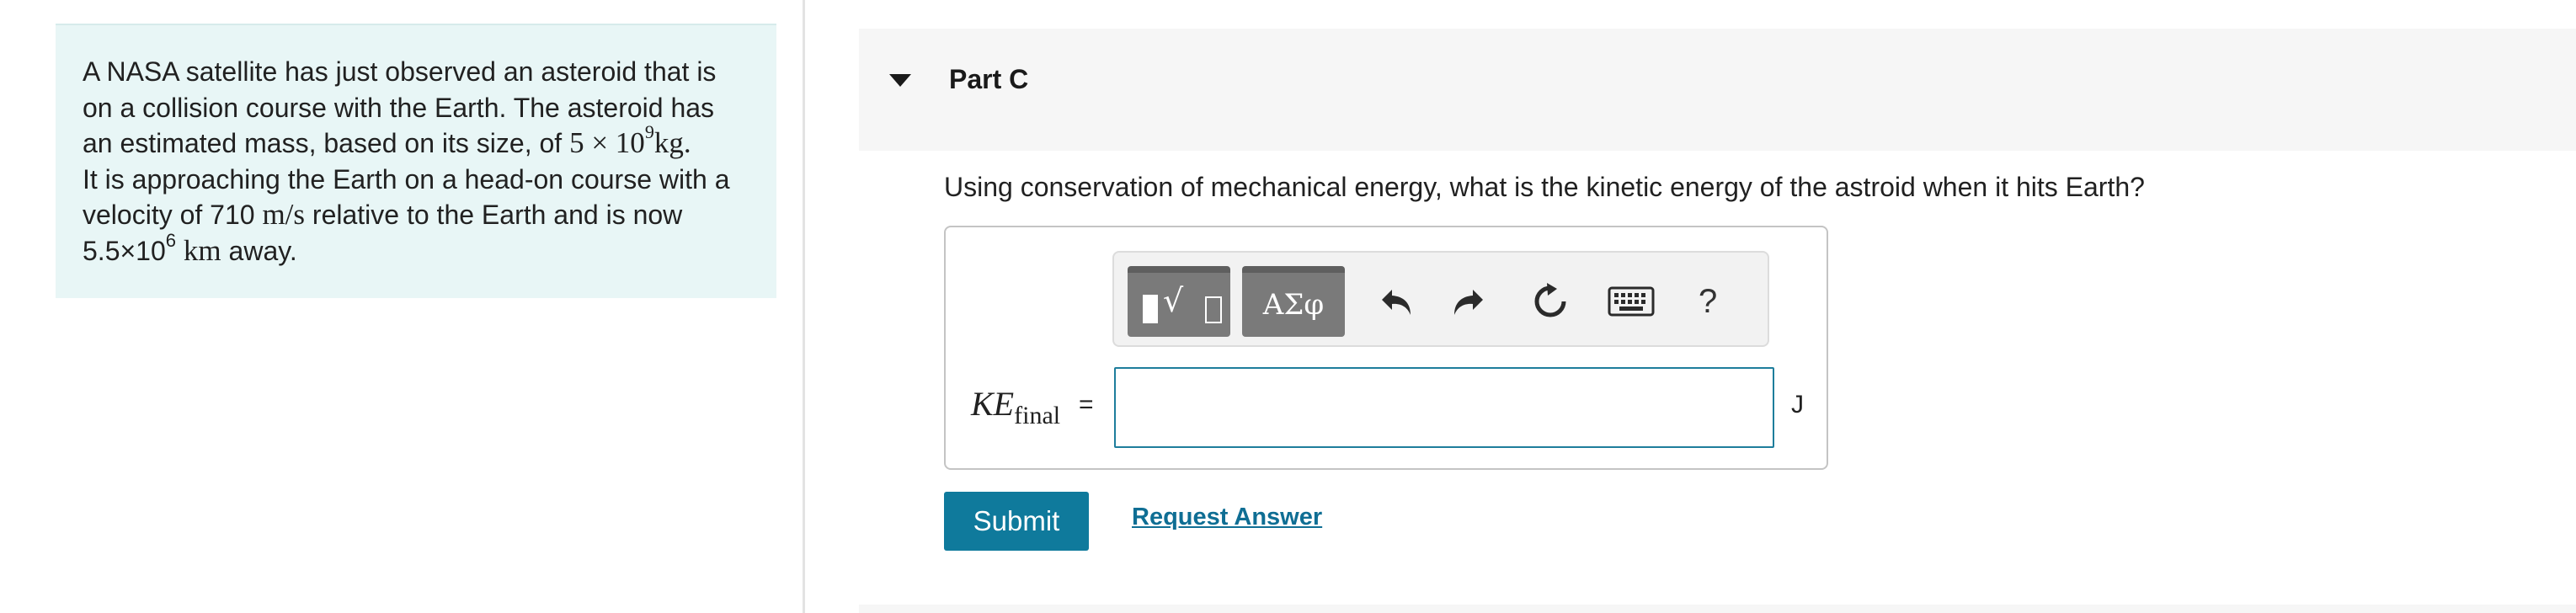 This screenshot has width=2576, height=613. I want to click on keyboard-icon, so click(1631, 301).